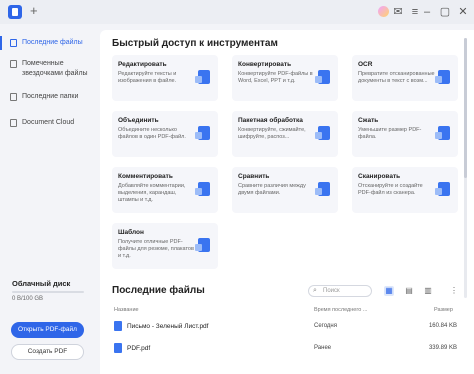 The image size is (474, 374). What do you see at coordinates (323, 348) in the screenshot?
I see `file-time: Ранее` at bounding box center [323, 348].